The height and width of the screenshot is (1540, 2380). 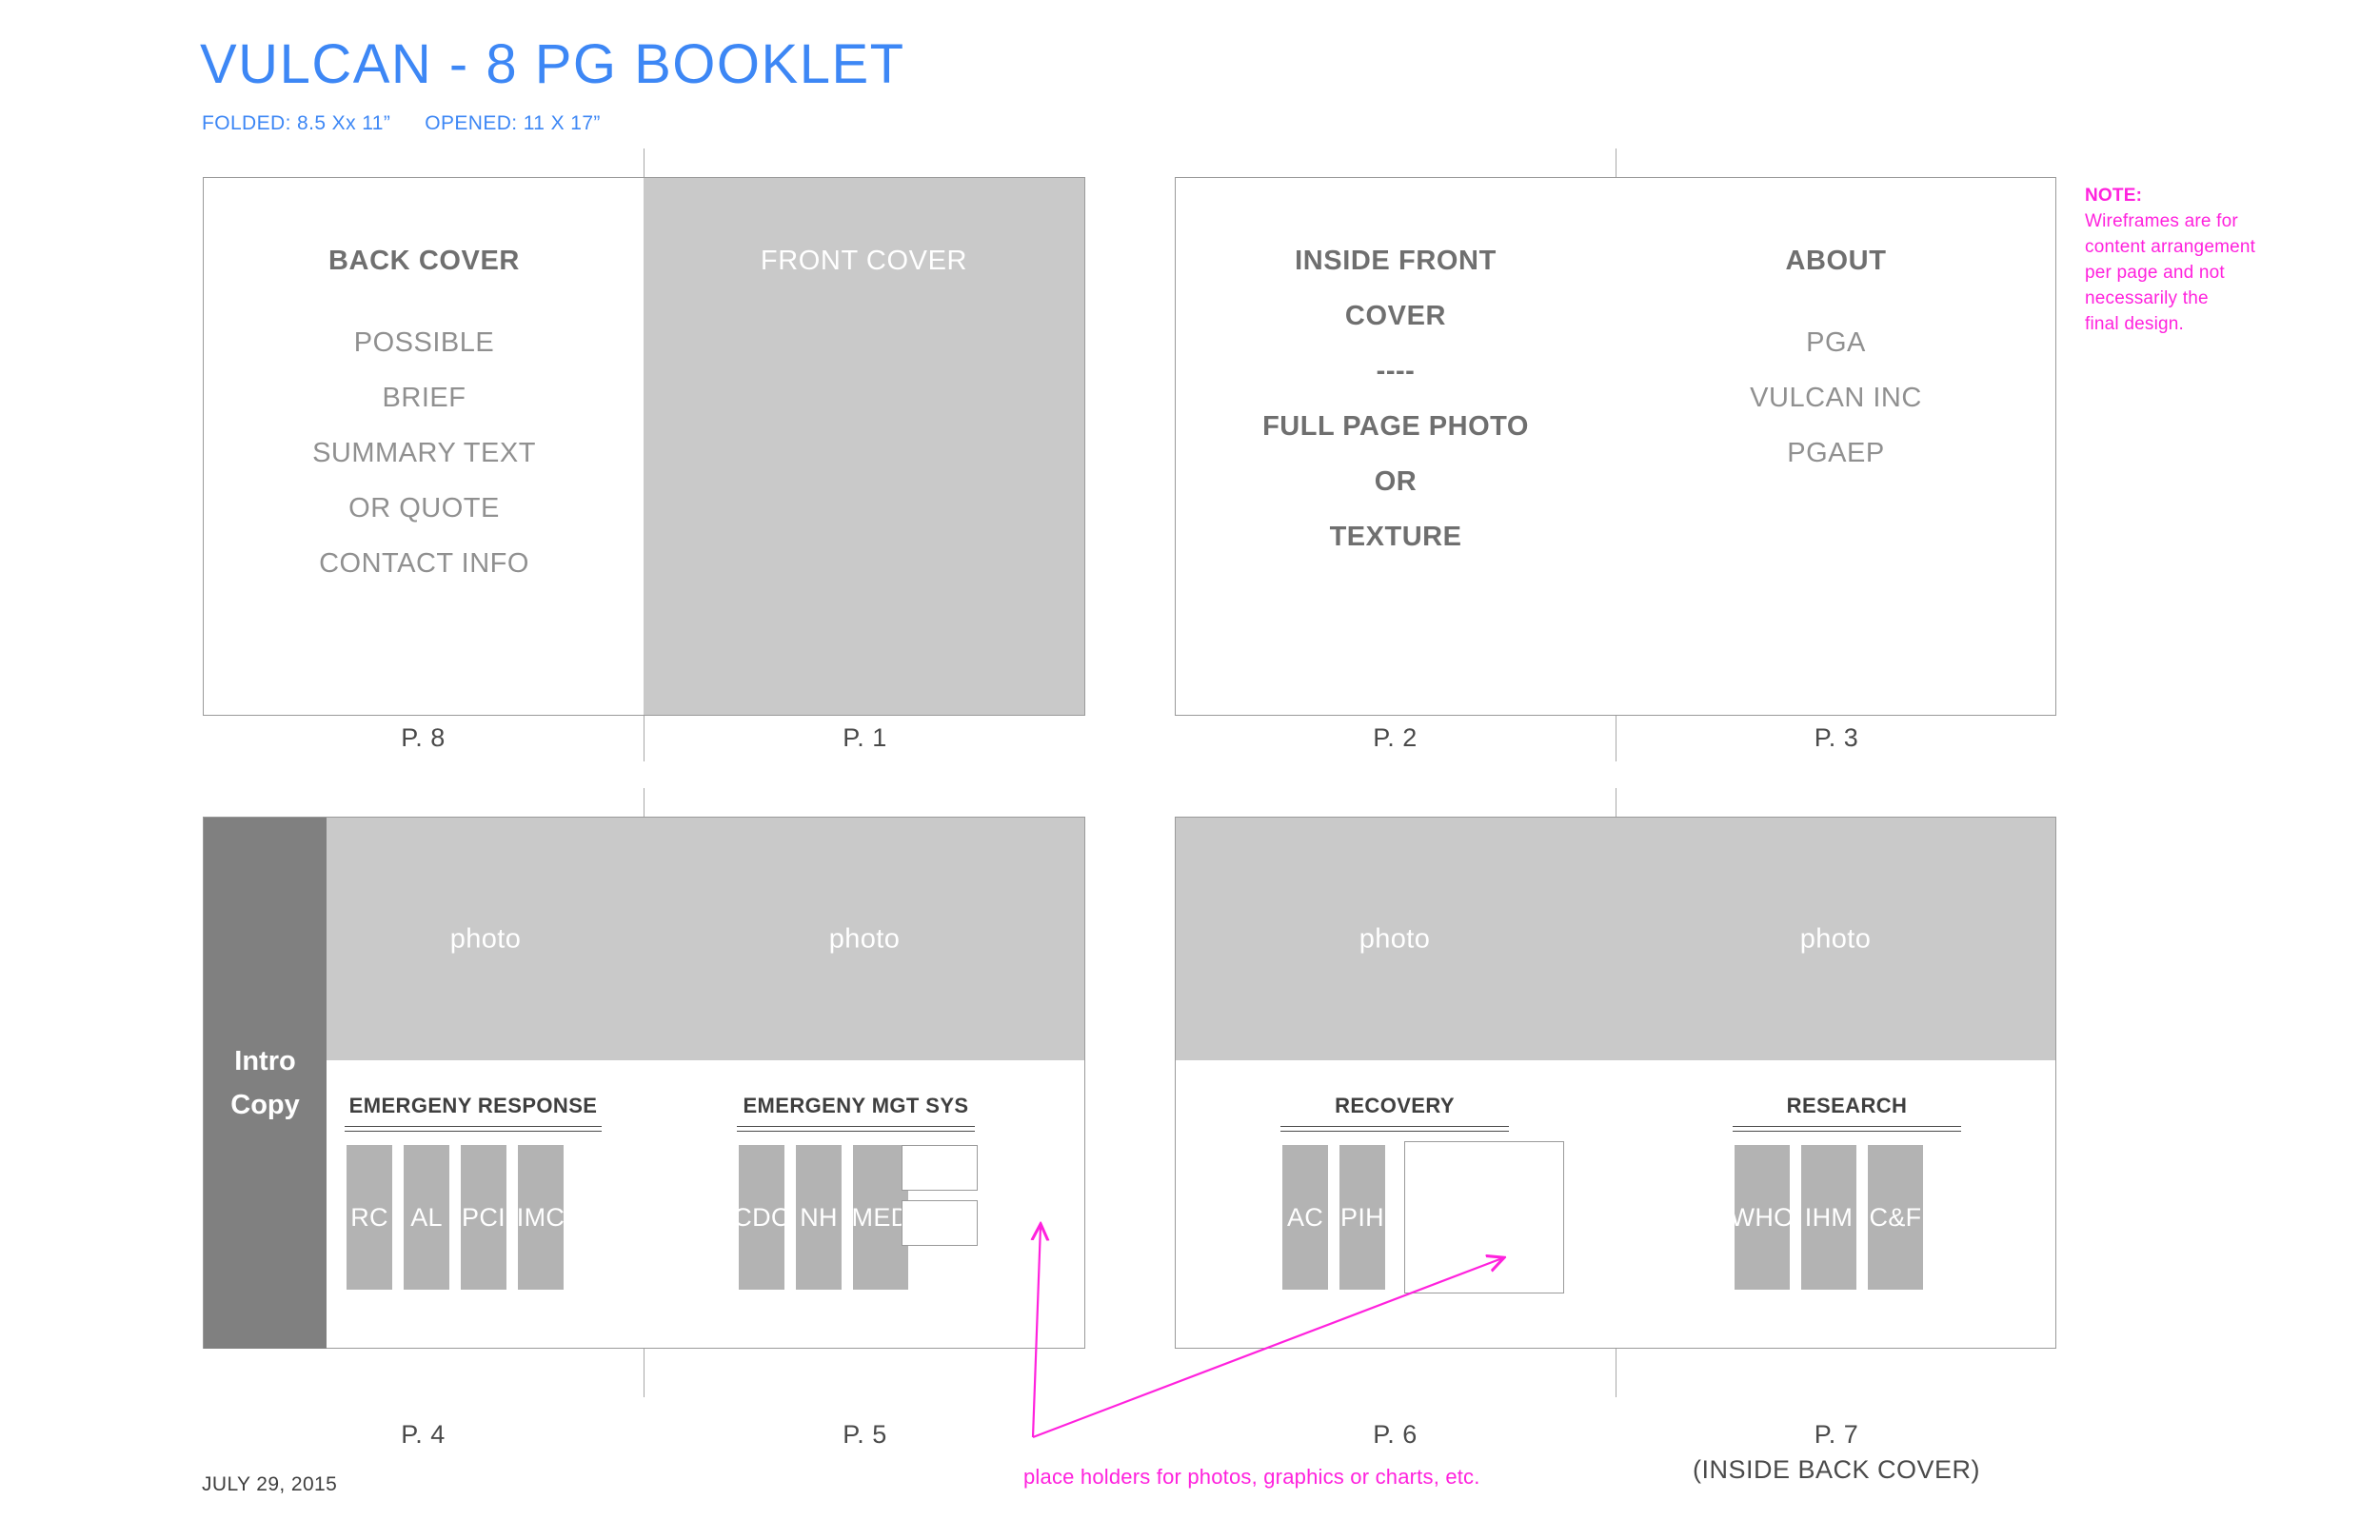 I want to click on page-label-p7: P. 7 (INSIDE BACK COVER), so click(x=1836, y=1452).